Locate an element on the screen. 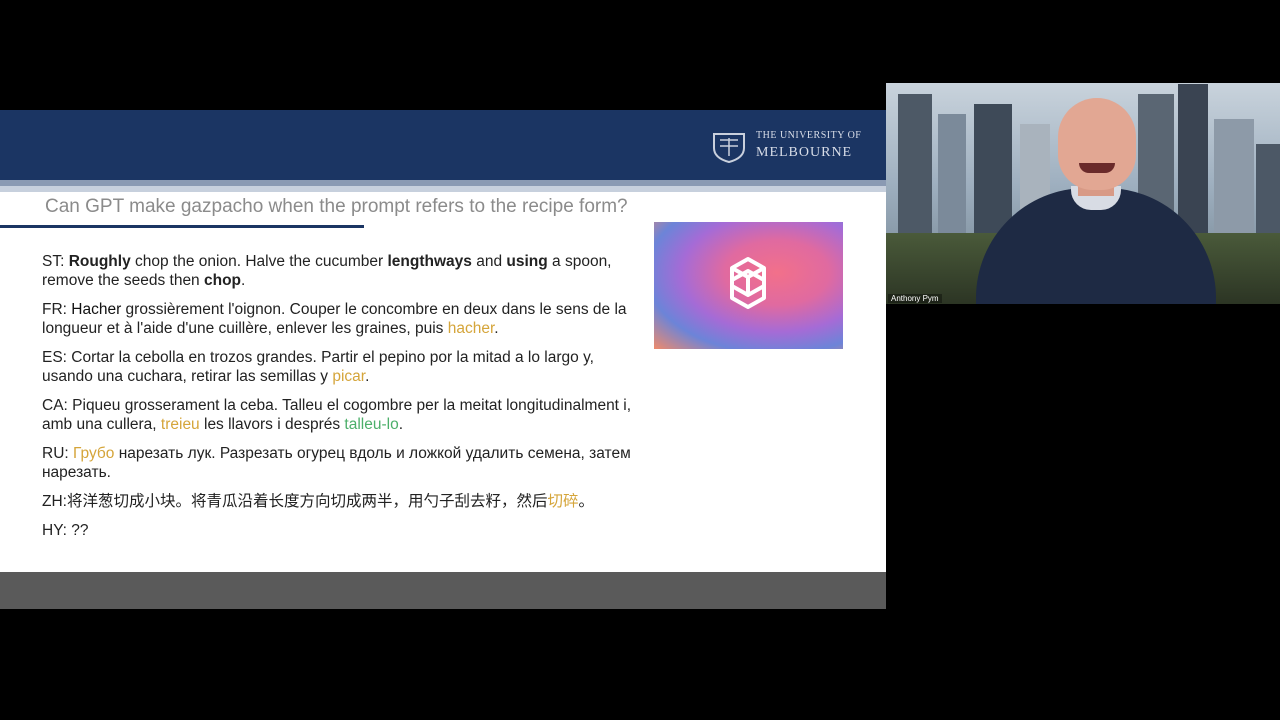 This screenshot has height=720, width=1280. university-logo: THE UNIVERSITY OF MELBOURNE is located at coordinates (788, 146).